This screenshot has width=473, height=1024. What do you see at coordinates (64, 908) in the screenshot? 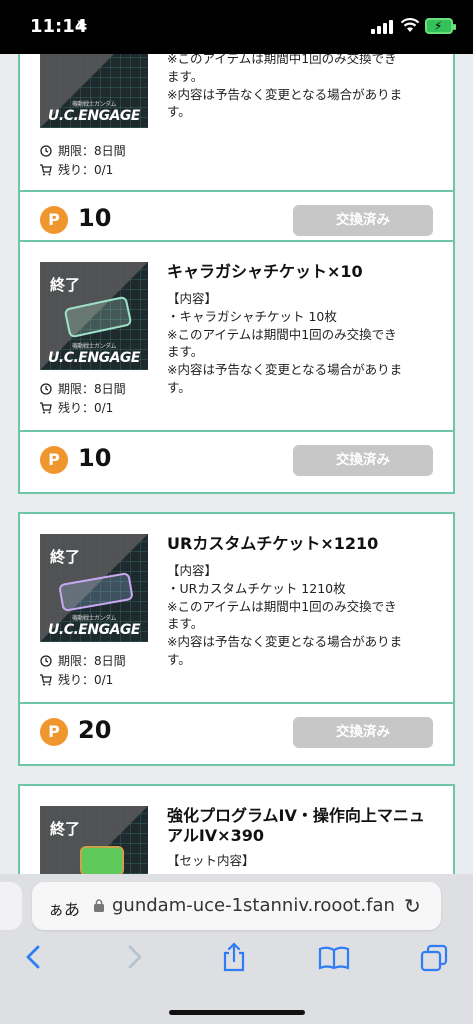
I see `reader-options-button: ぁあ` at bounding box center [64, 908].